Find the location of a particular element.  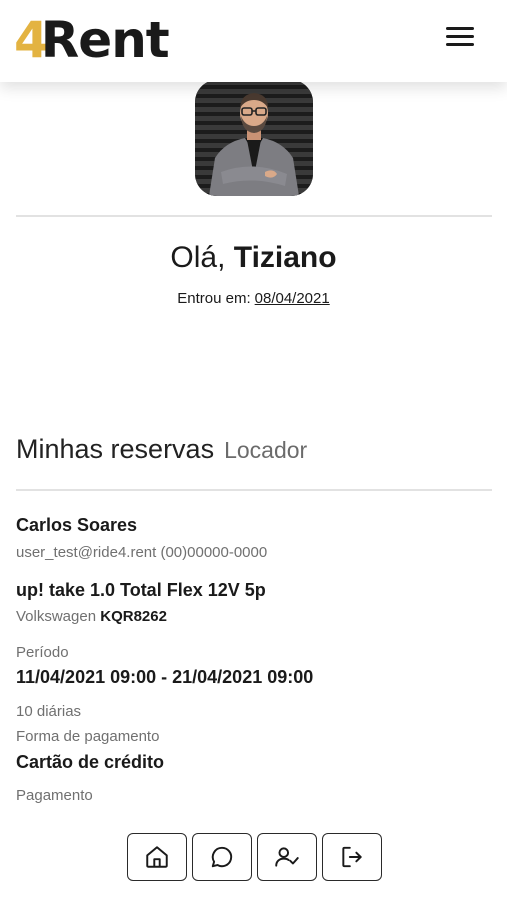

joined-label: Entrou em: is located at coordinates (214, 298).